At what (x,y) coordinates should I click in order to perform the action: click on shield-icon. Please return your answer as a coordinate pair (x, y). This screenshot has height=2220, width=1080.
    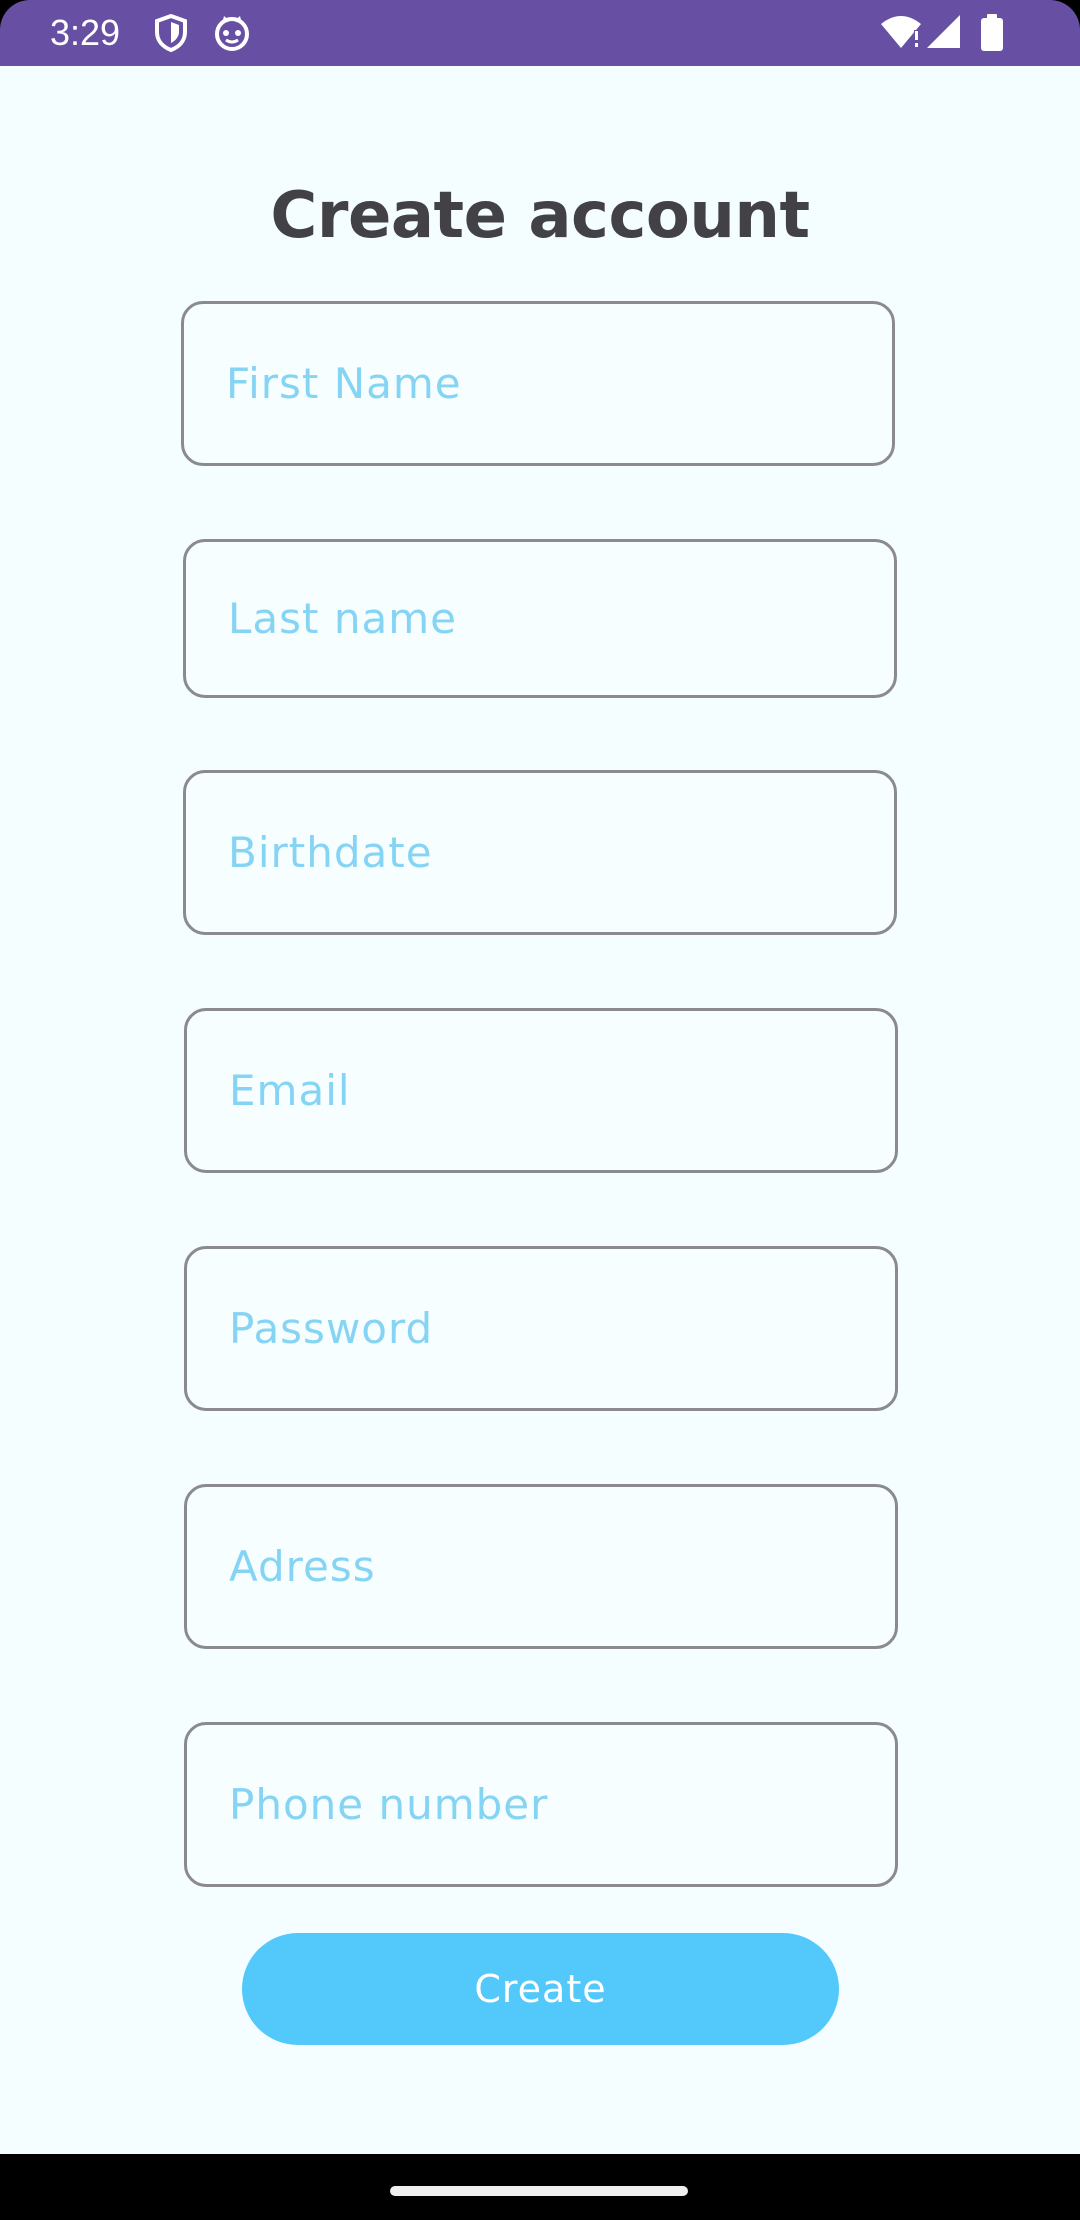
    Looking at the image, I should click on (171, 34).